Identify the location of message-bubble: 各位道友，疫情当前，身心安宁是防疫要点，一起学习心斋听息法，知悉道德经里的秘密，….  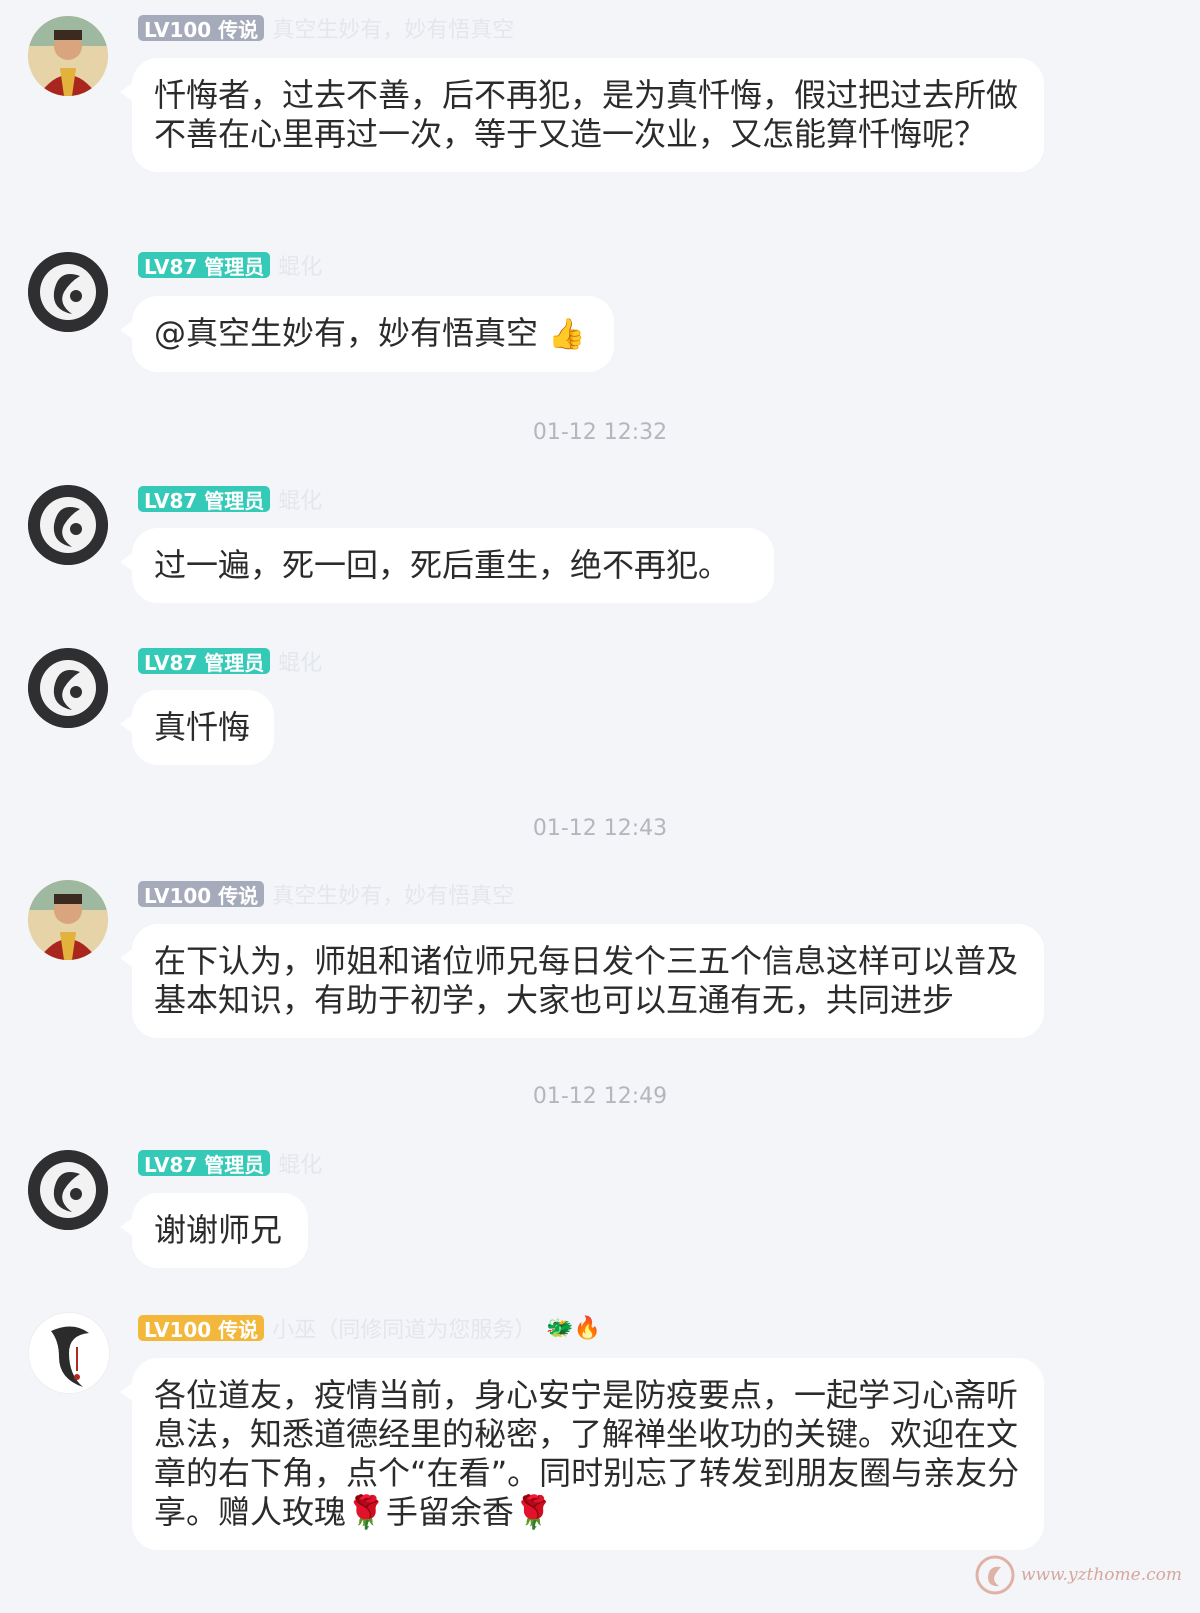
(582, 1454).